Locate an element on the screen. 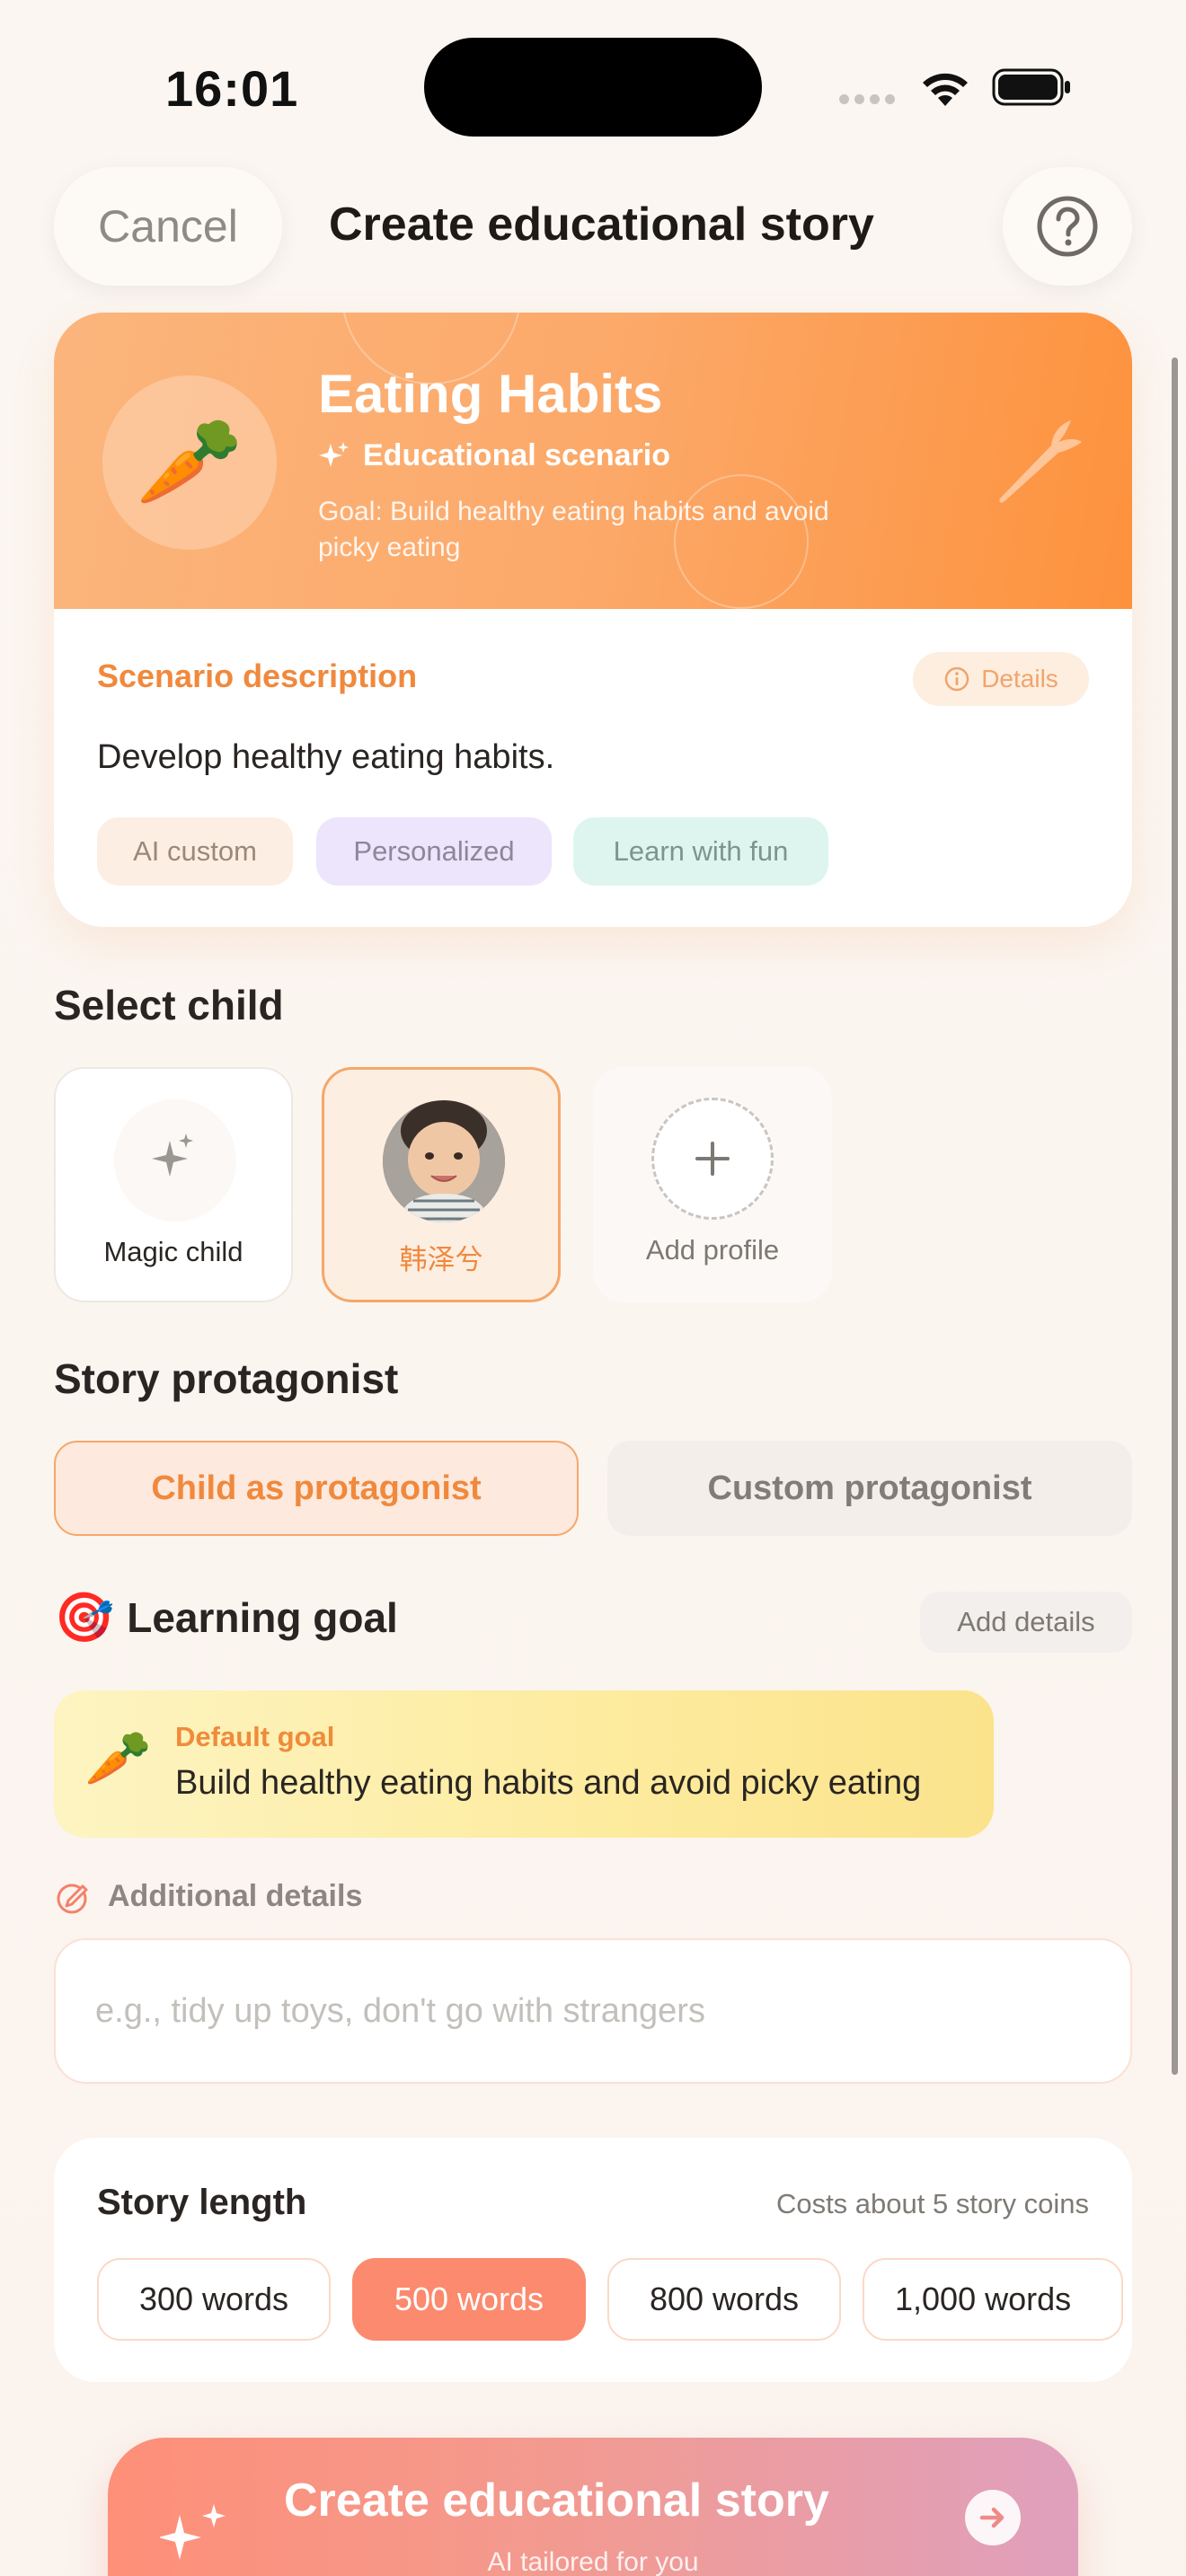  status-time: 16:01 is located at coordinates (232, 88).